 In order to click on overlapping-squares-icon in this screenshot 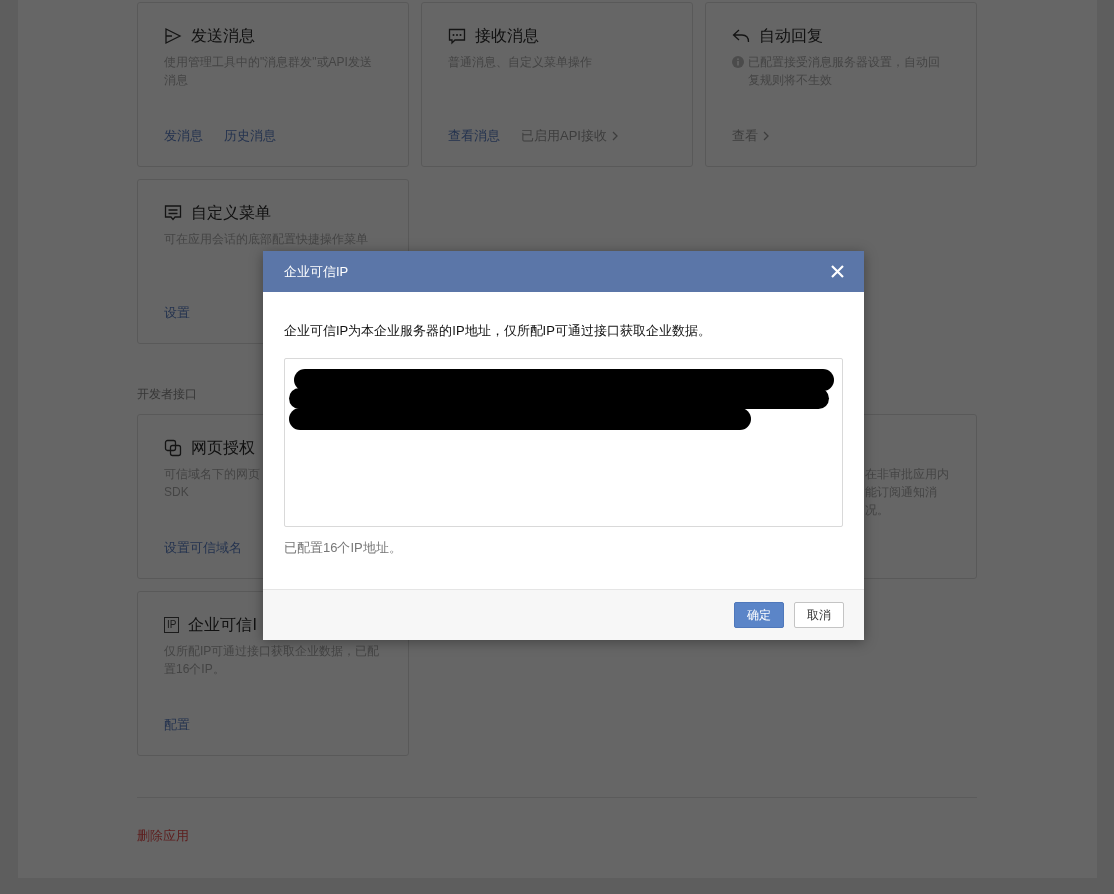, I will do `click(173, 448)`.